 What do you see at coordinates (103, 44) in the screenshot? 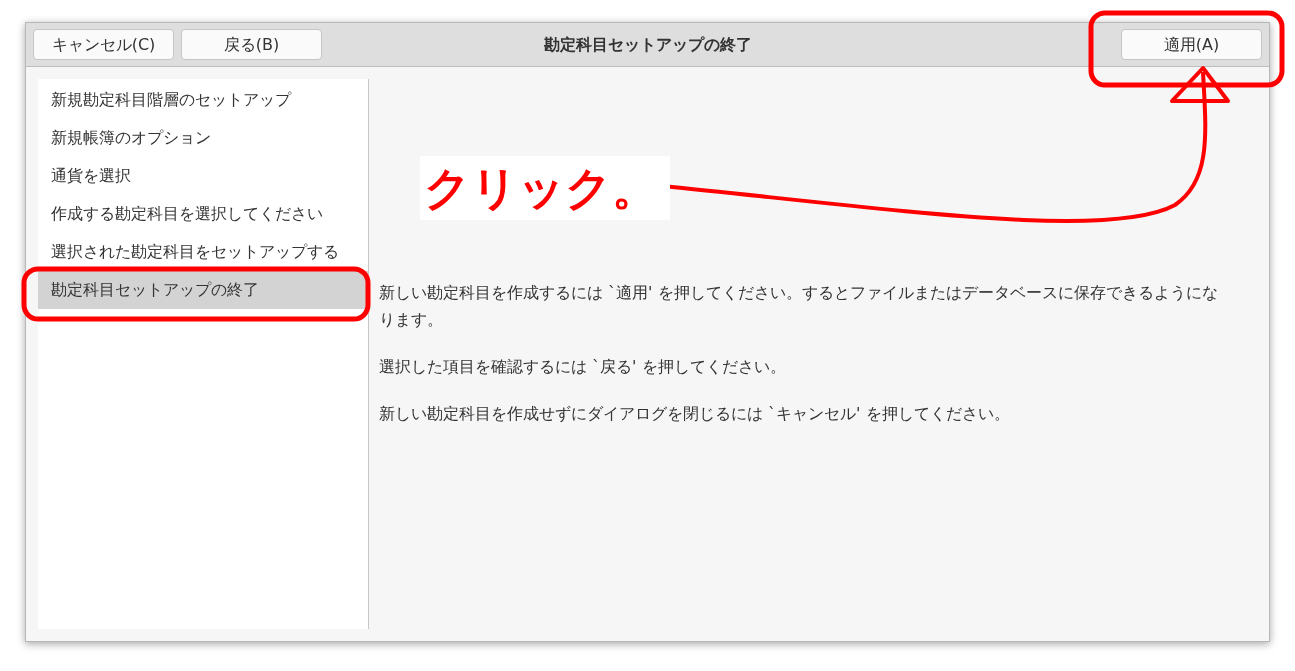
I see `dialog-button: キャンセル(C)` at bounding box center [103, 44].